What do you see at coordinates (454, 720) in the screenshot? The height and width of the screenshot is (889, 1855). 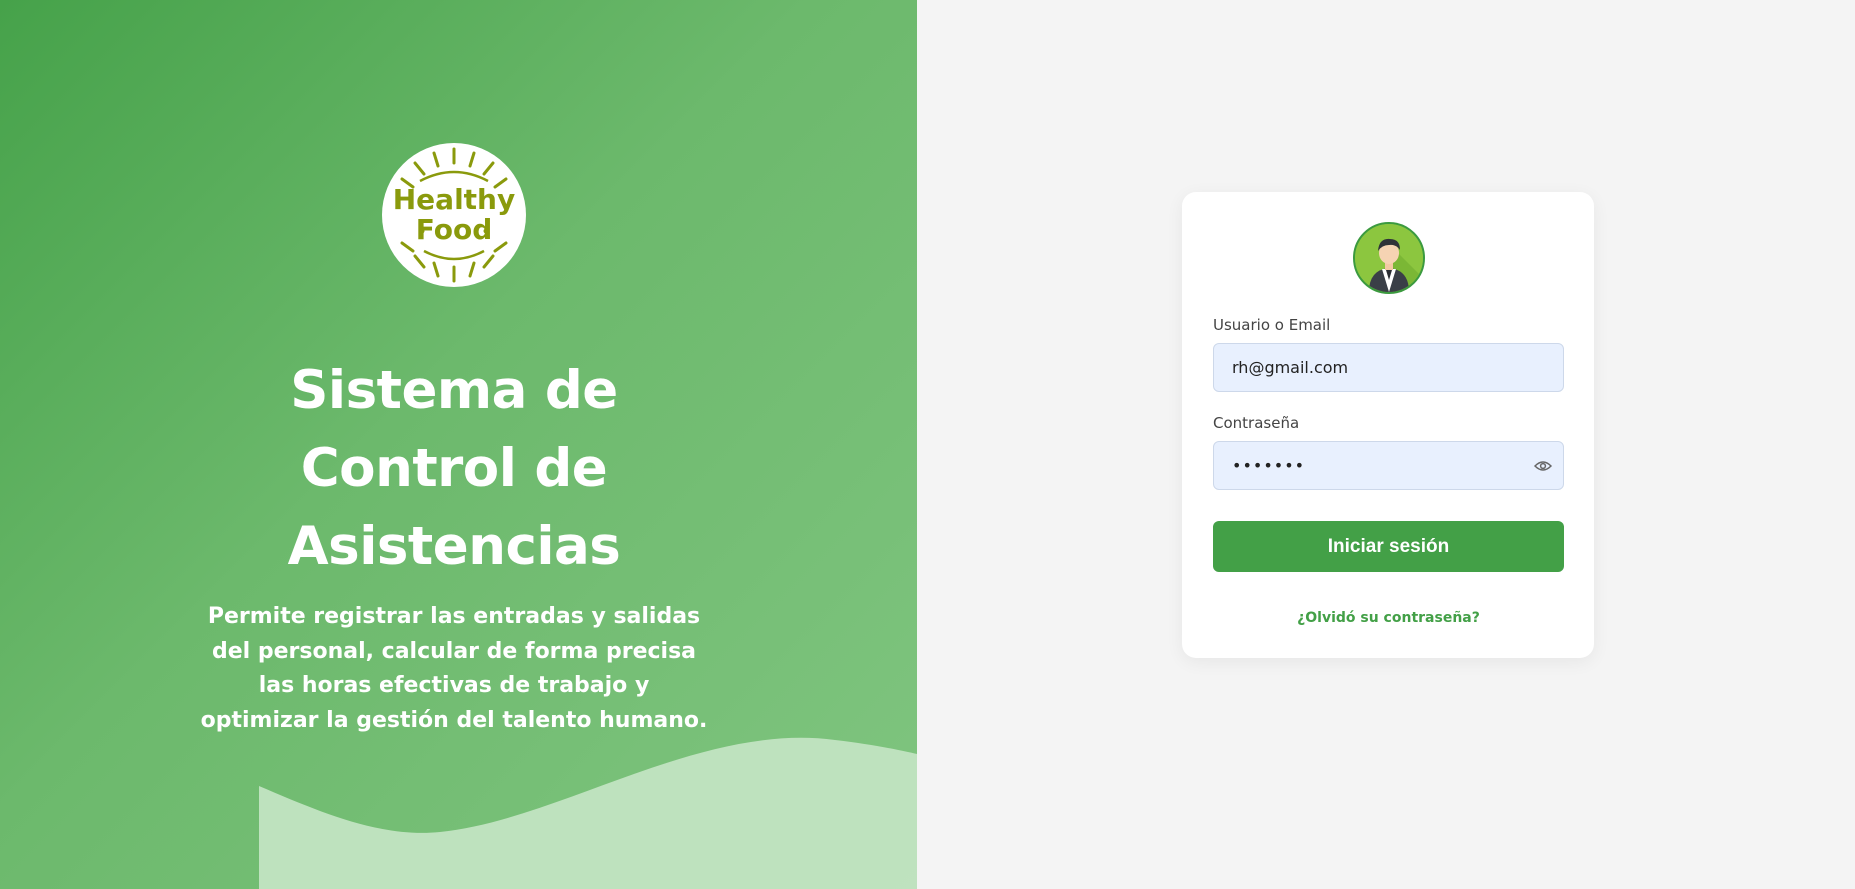 I see `description-line: optimizar la gestión del talento humano.` at bounding box center [454, 720].